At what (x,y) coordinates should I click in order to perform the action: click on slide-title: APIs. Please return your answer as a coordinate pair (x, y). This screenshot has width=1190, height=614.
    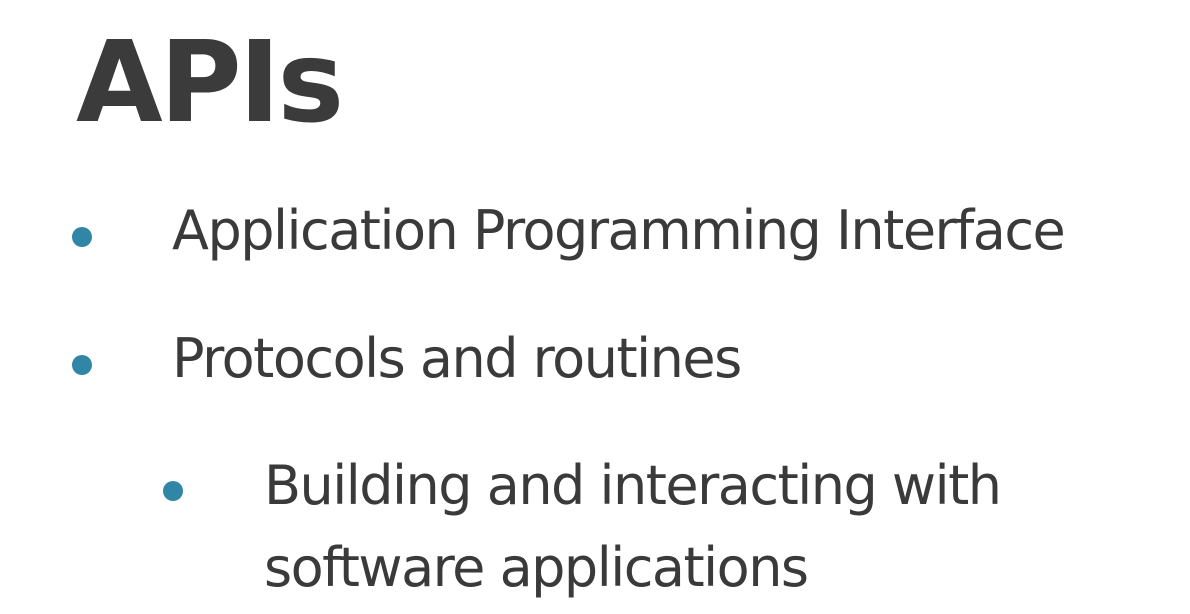
    Looking at the image, I should click on (210, 83).